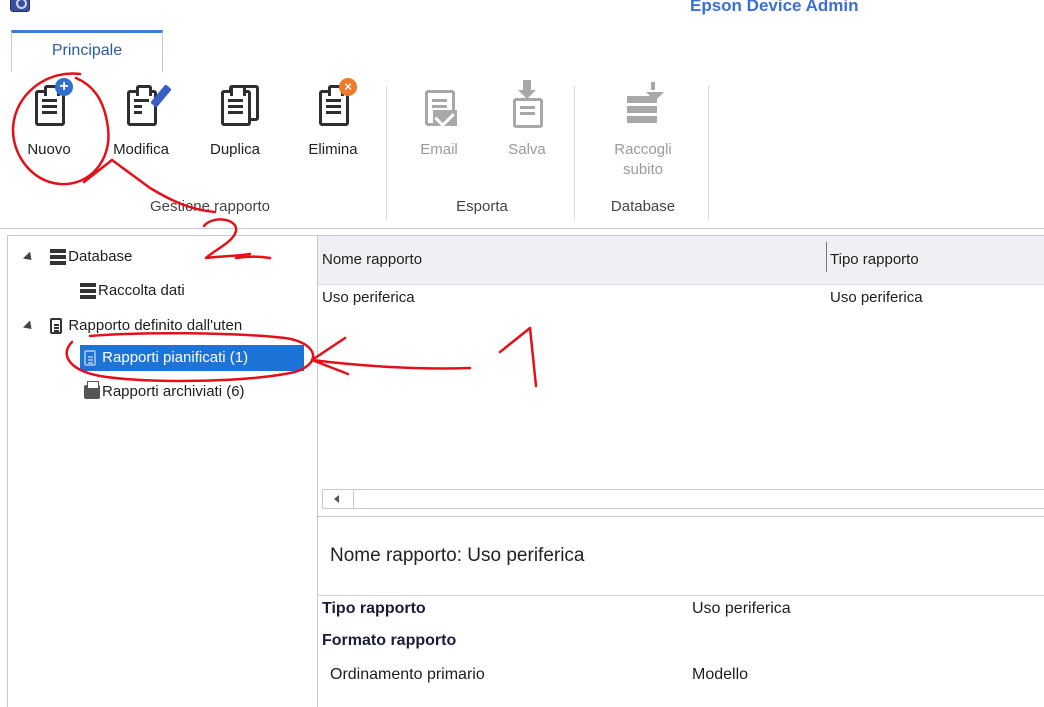  Describe the element at coordinates (155, 325) in the screenshot. I see `tree-item-label: Rapporto definito dall'uten` at that location.